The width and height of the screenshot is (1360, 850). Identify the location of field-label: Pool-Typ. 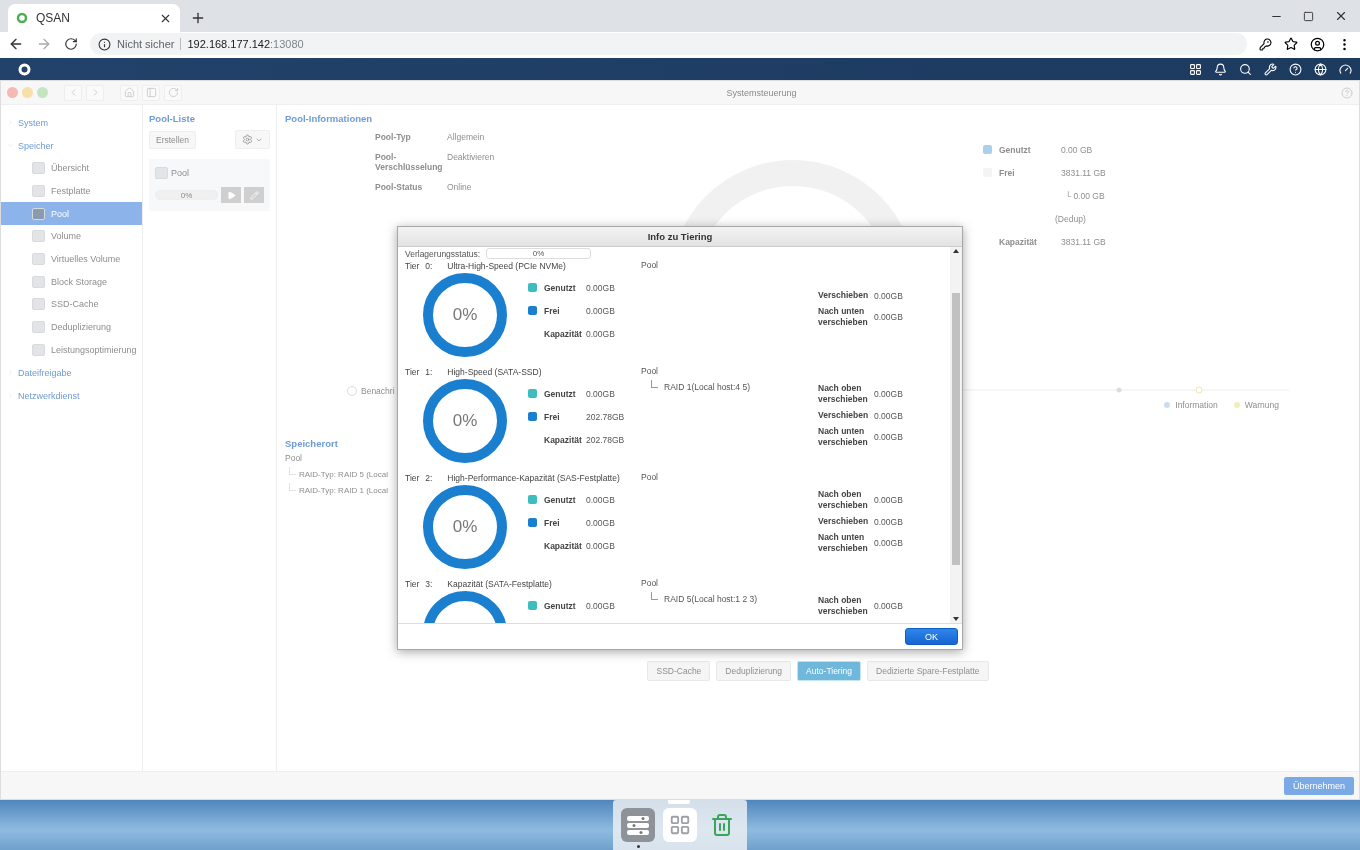
(393, 137).